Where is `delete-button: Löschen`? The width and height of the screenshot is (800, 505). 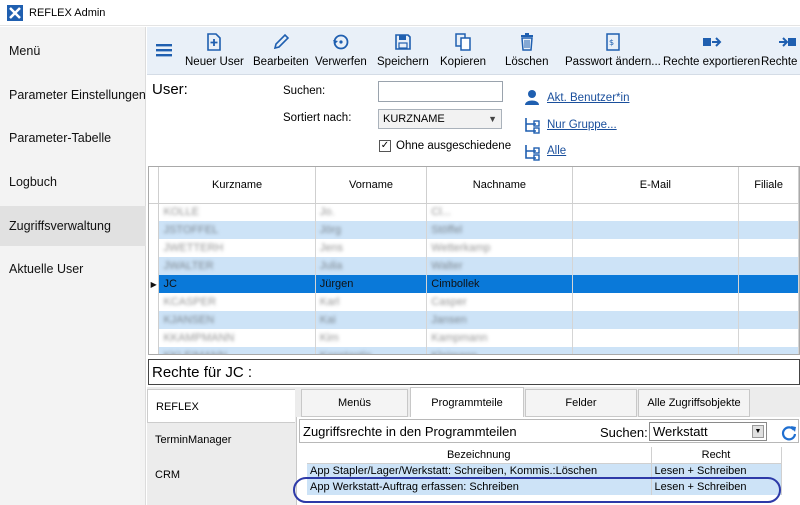 delete-button: Löschen is located at coordinates (526, 51).